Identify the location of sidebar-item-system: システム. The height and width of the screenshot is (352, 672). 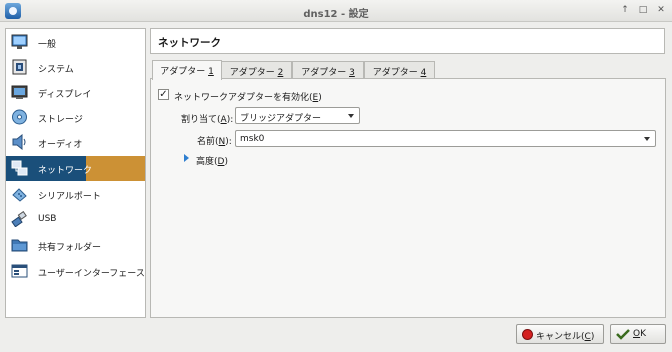
(75, 67).